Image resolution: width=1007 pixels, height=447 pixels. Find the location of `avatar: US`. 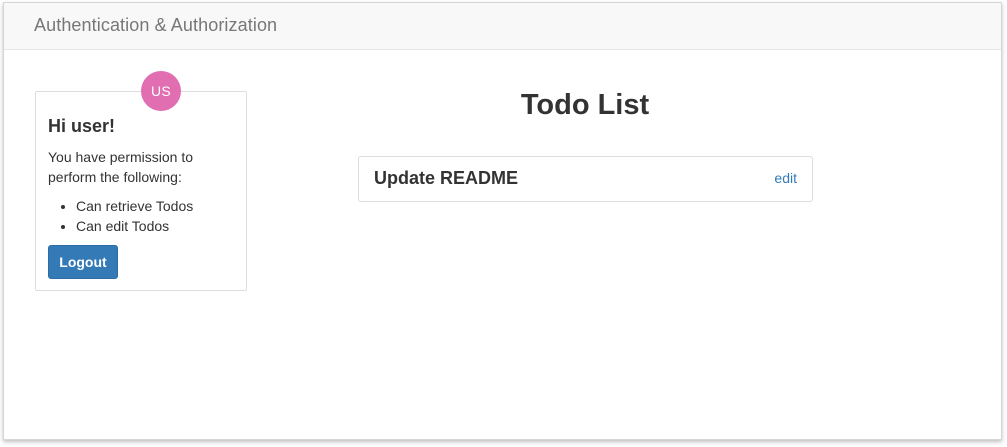

avatar: US is located at coordinates (161, 91).